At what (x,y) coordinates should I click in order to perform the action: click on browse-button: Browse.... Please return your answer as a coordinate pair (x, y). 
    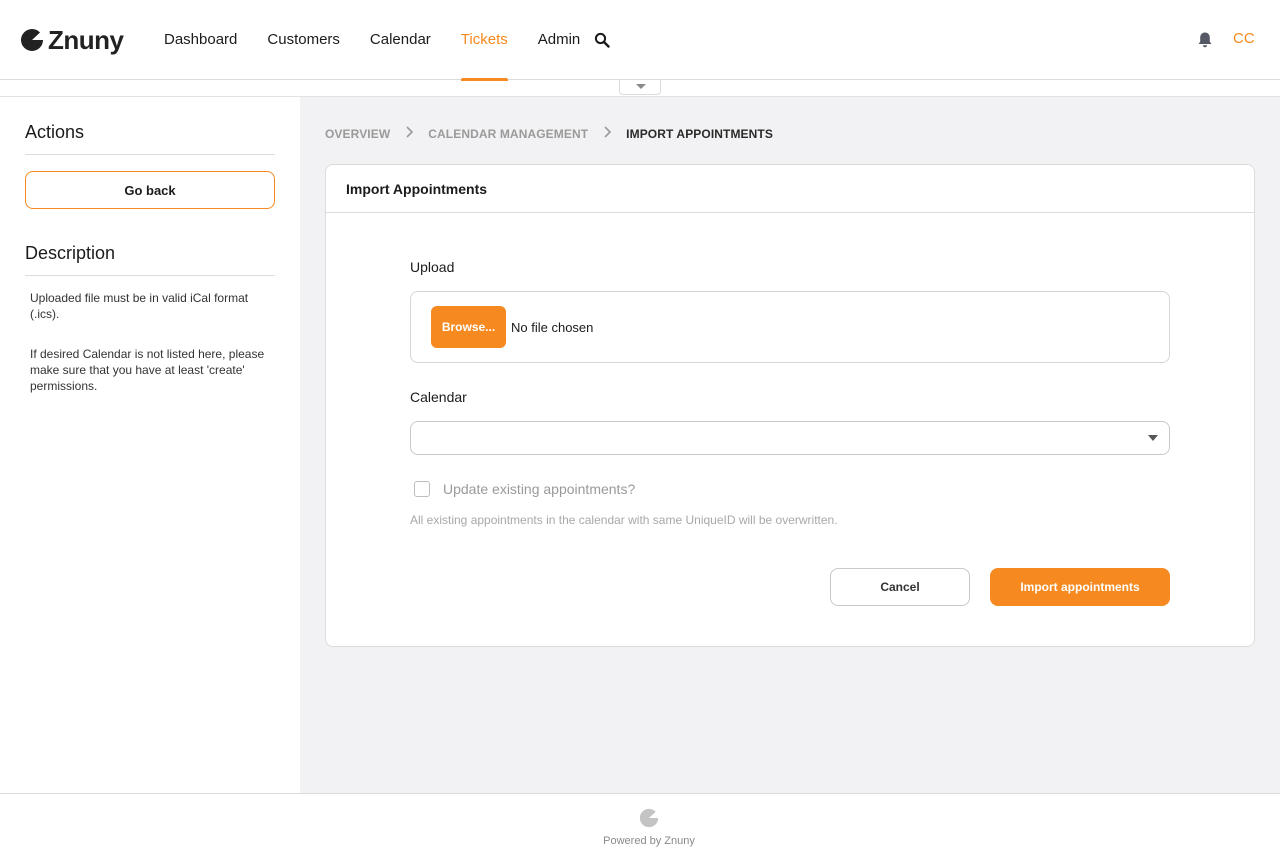
    Looking at the image, I should click on (468, 327).